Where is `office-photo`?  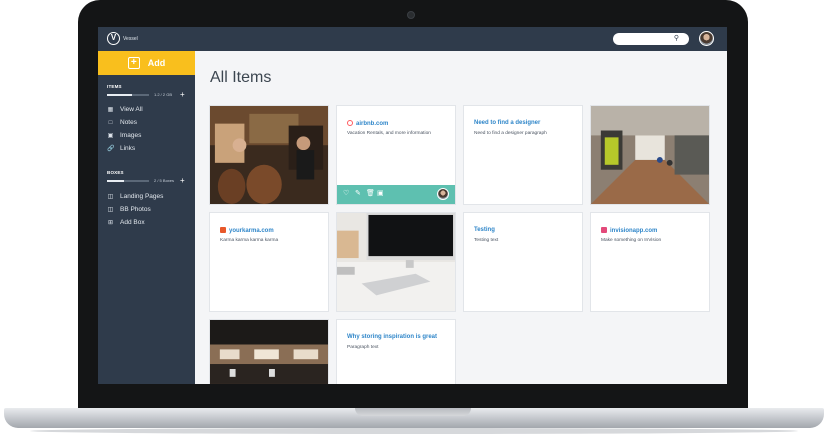 office-photo is located at coordinates (269, 352).